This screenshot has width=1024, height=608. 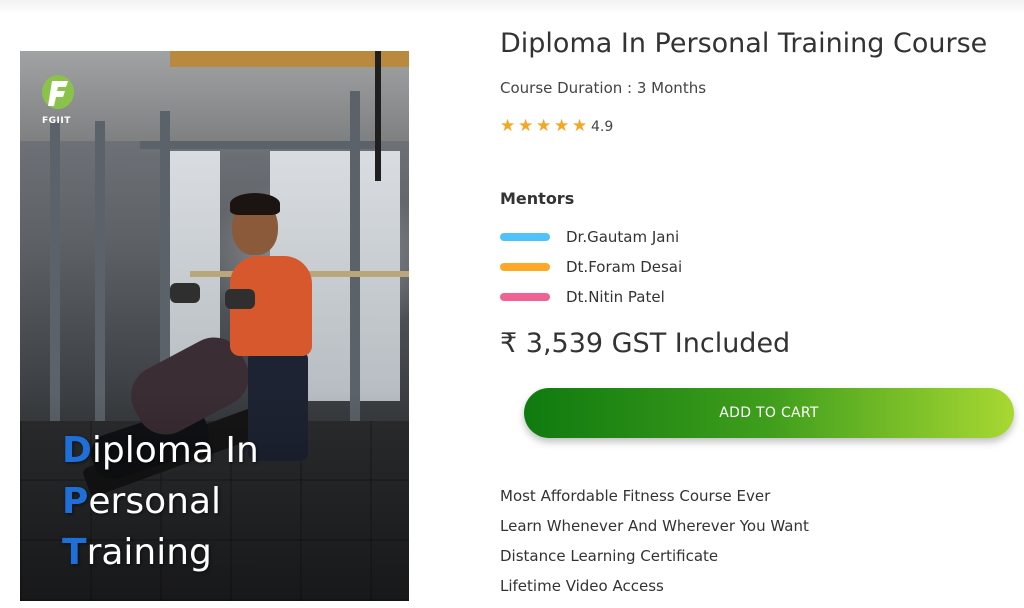 What do you see at coordinates (654, 526) in the screenshot?
I see `feature-item: Learn Whenever And Wherever You Want` at bounding box center [654, 526].